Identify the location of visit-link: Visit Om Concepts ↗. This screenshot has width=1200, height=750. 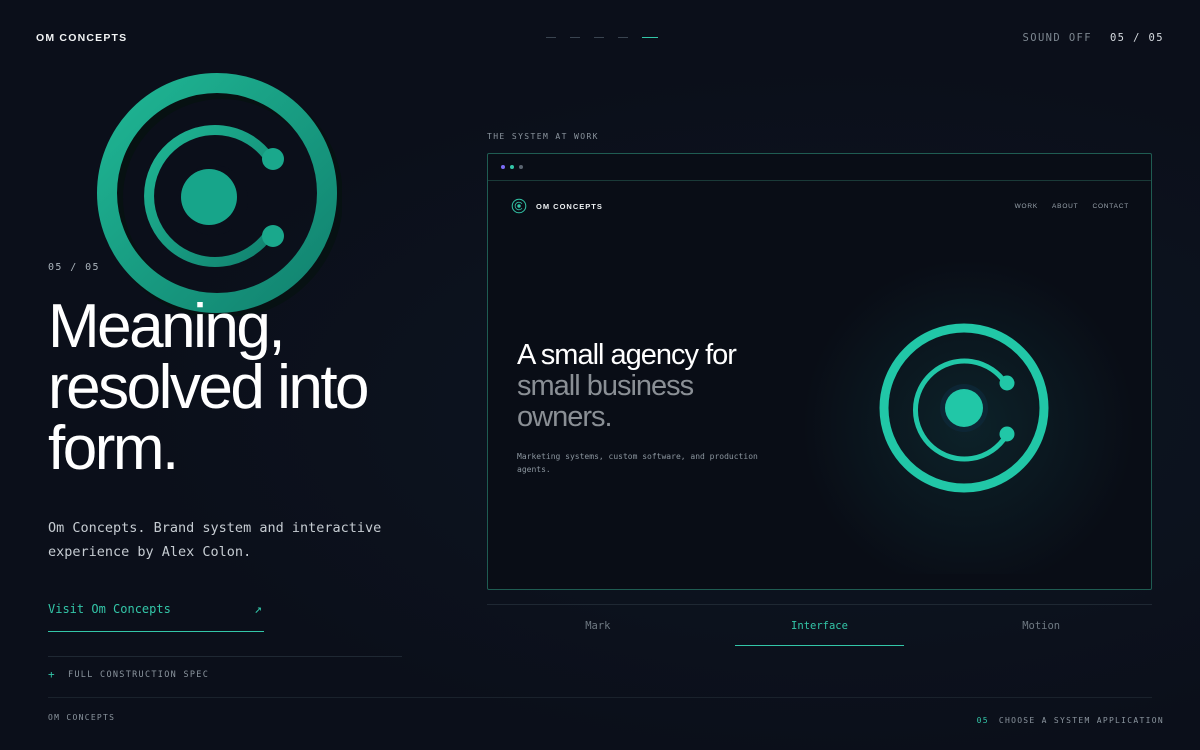
(156, 617).